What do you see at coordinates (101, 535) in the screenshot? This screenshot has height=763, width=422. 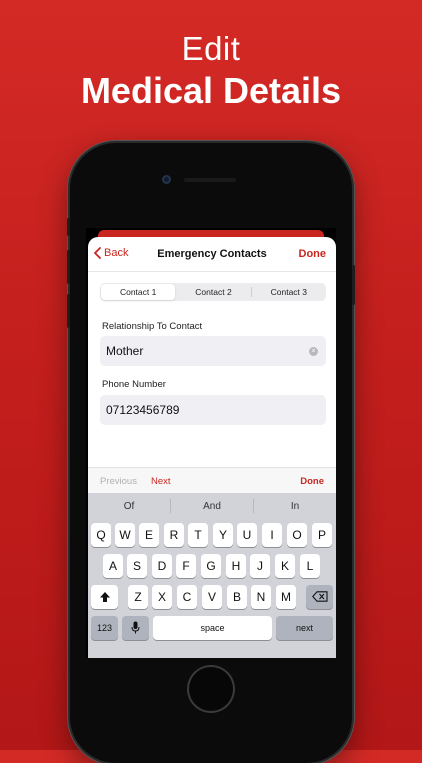 I see `key: Q` at bounding box center [101, 535].